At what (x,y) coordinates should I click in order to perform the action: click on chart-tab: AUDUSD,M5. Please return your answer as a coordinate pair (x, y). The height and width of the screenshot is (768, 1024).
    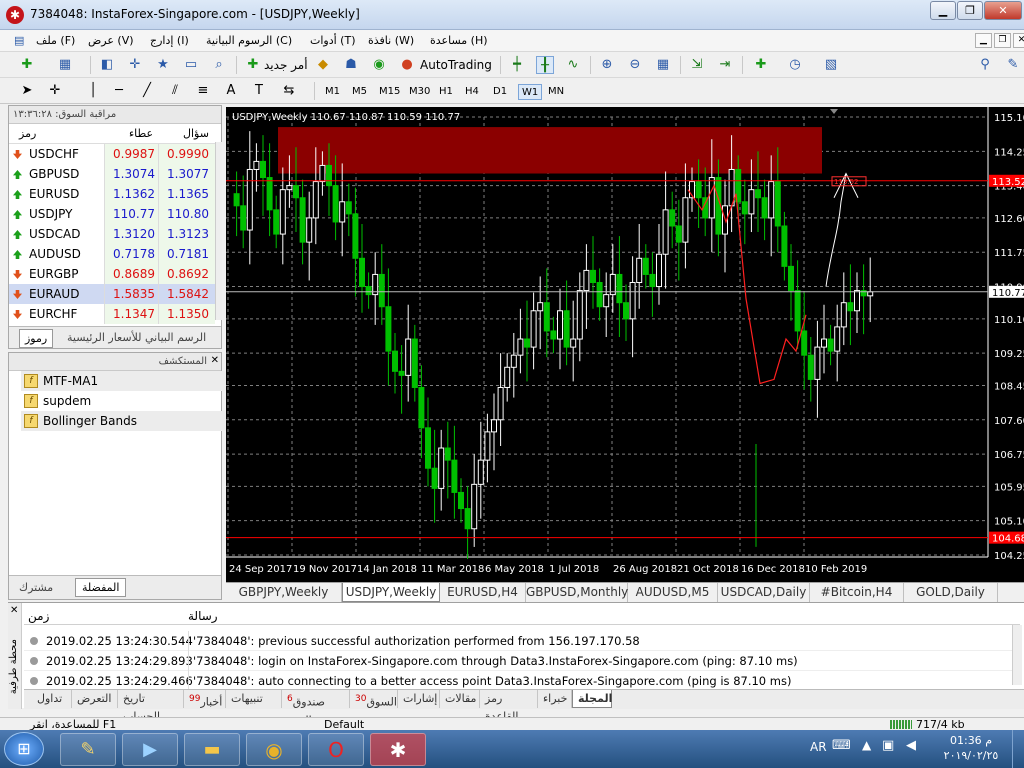
    Looking at the image, I should click on (673, 592).